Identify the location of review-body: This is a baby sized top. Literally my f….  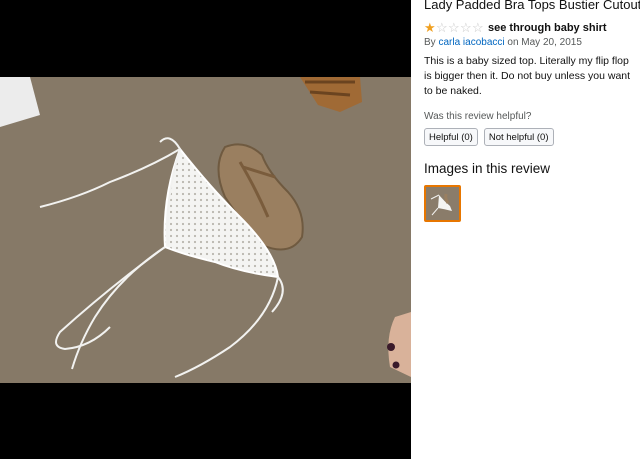
(527, 76).